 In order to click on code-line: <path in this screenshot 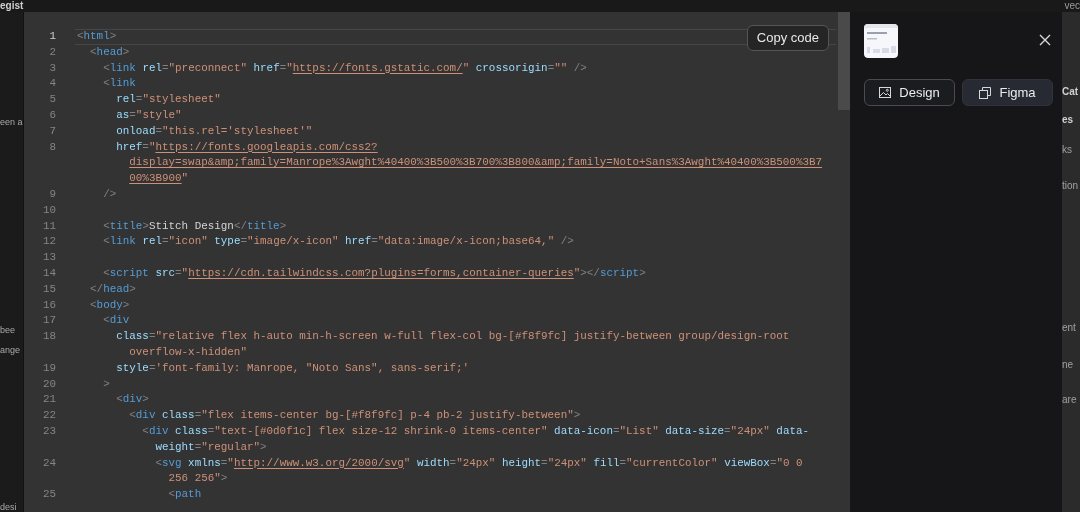, I will do `click(184, 494)`.